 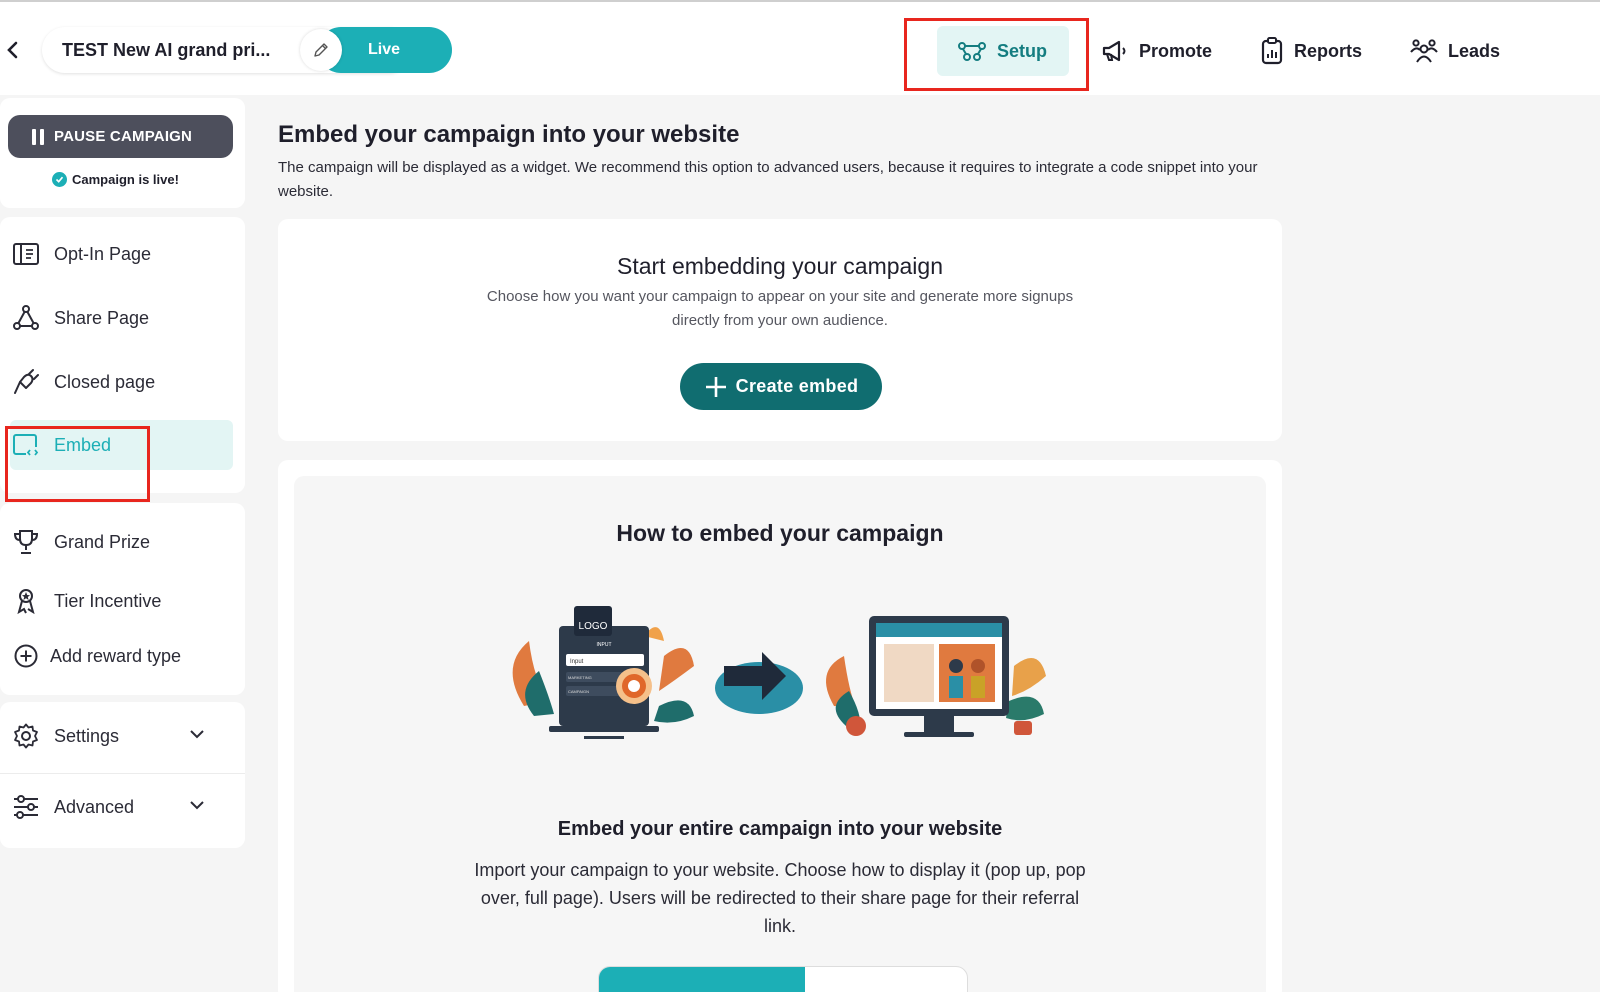 What do you see at coordinates (1022, 50) in the screenshot?
I see `nav-setup-label: Setup` at bounding box center [1022, 50].